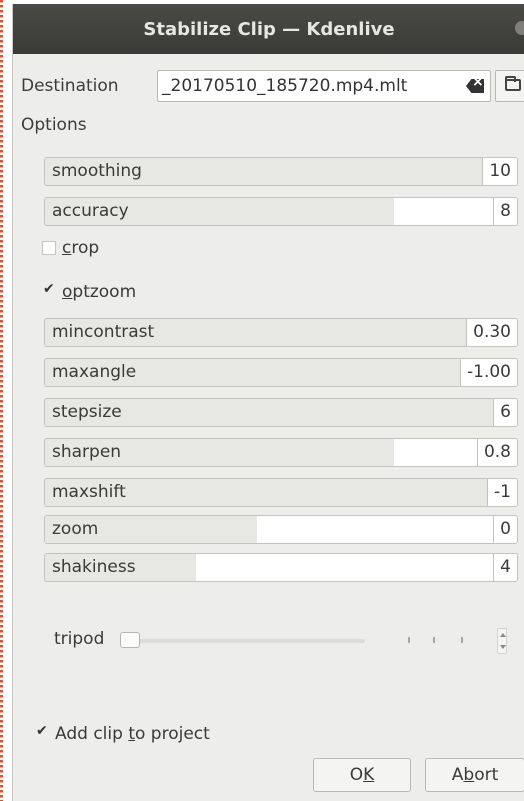 This screenshot has width=524, height=801. I want to click on param-value: 0.30, so click(491, 332).